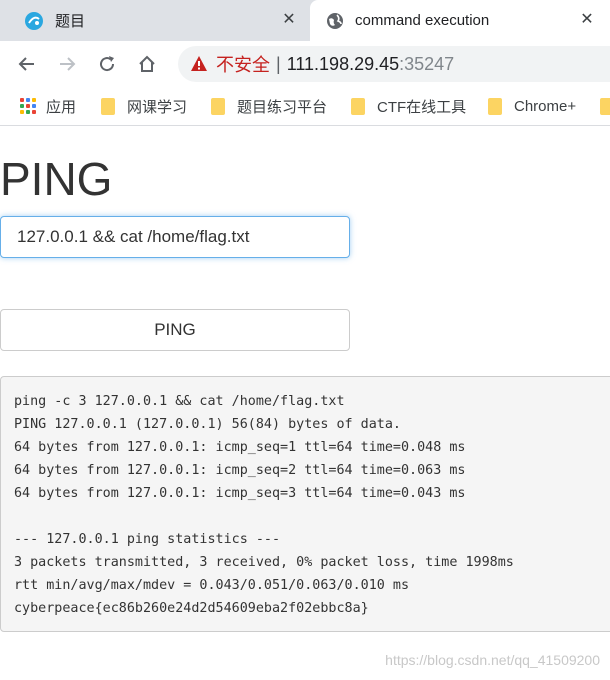  What do you see at coordinates (61, 107) in the screenshot?
I see `bookmark-label: 应用` at bounding box center [61, 107].